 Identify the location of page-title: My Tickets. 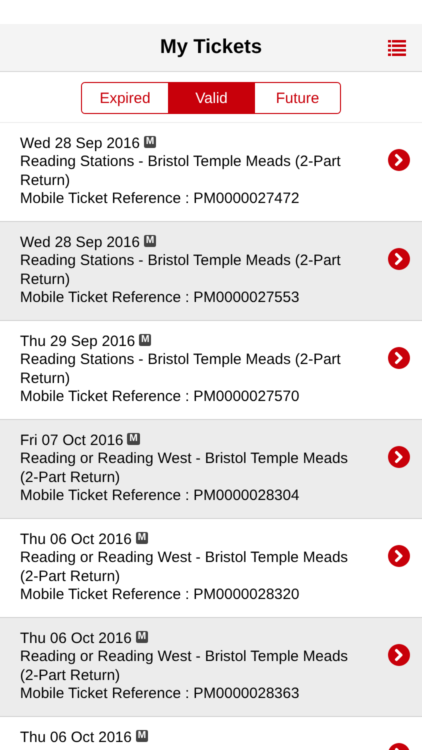
(211, 47).